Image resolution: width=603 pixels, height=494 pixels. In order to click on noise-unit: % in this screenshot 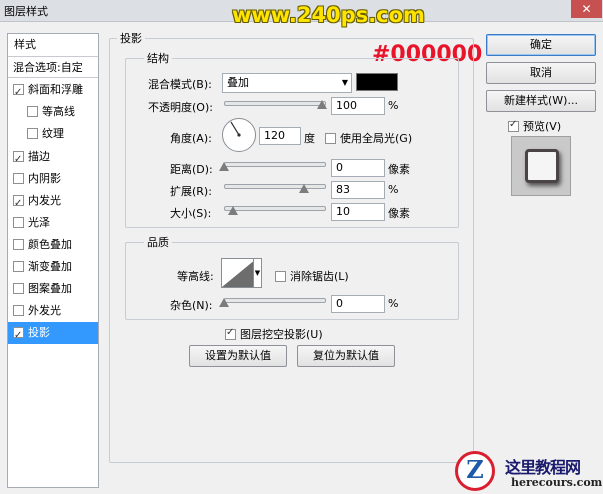, I will do `click(393, 303)`.